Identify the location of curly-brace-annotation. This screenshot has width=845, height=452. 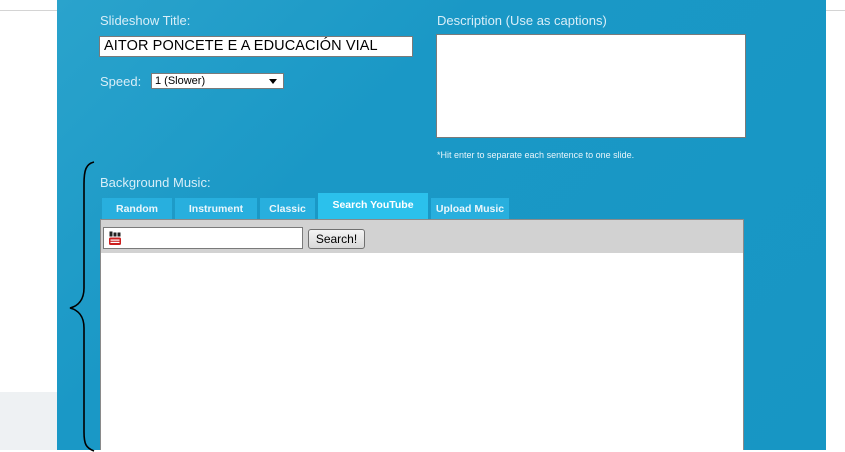
(82, 306).